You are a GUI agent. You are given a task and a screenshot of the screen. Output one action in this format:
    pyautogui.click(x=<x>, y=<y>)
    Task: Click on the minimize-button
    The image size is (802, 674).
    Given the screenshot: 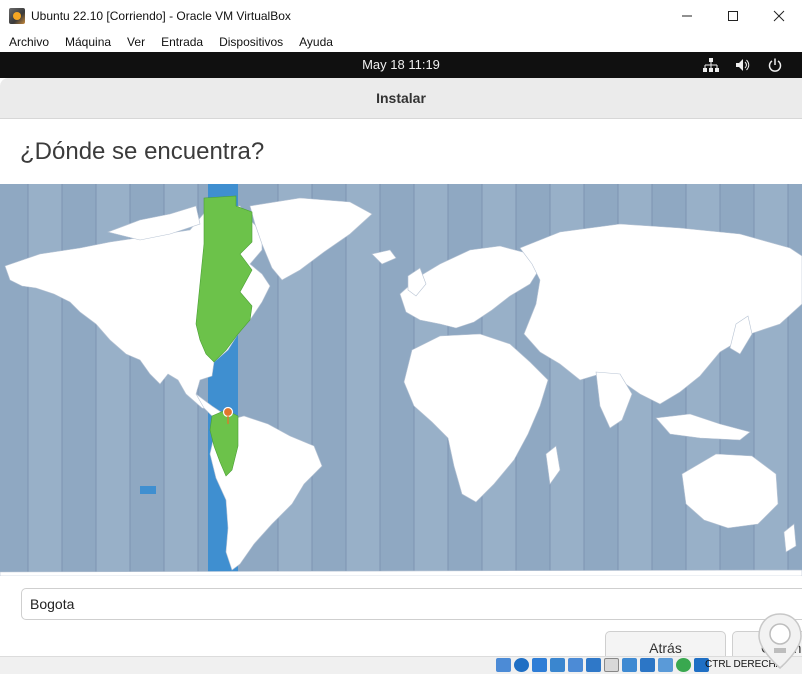 What is the action you would take?
    pyautogui.click(x=687, y=15)
    